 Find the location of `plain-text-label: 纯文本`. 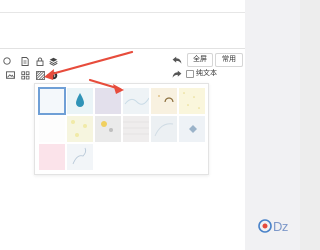

plain-text-label: 纯文本 is located at coordinates (206, 73).